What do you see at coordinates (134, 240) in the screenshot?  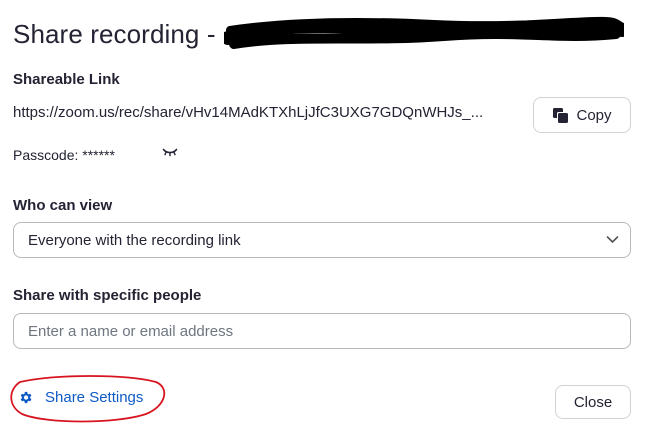 I see `who-can-view-selected: Everyone with the recording link` at bounding box center [134, 240].